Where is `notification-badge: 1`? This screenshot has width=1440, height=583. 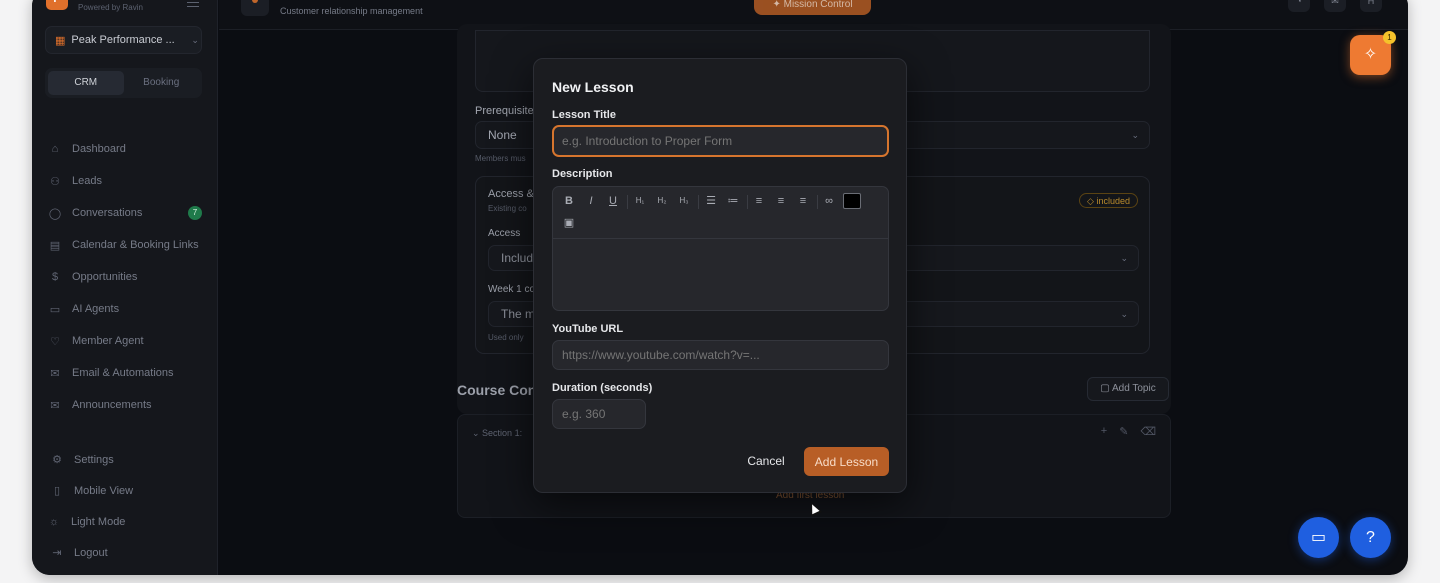
notification-badge: 1 is located at coordinates (1389, 37).